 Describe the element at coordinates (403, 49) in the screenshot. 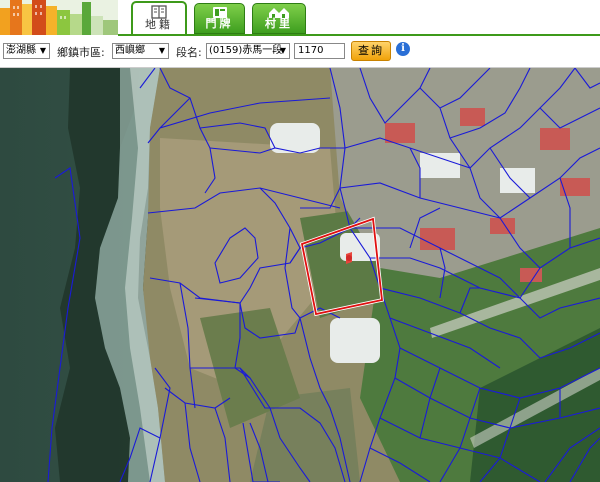

I see `info-icon: i` at that location.